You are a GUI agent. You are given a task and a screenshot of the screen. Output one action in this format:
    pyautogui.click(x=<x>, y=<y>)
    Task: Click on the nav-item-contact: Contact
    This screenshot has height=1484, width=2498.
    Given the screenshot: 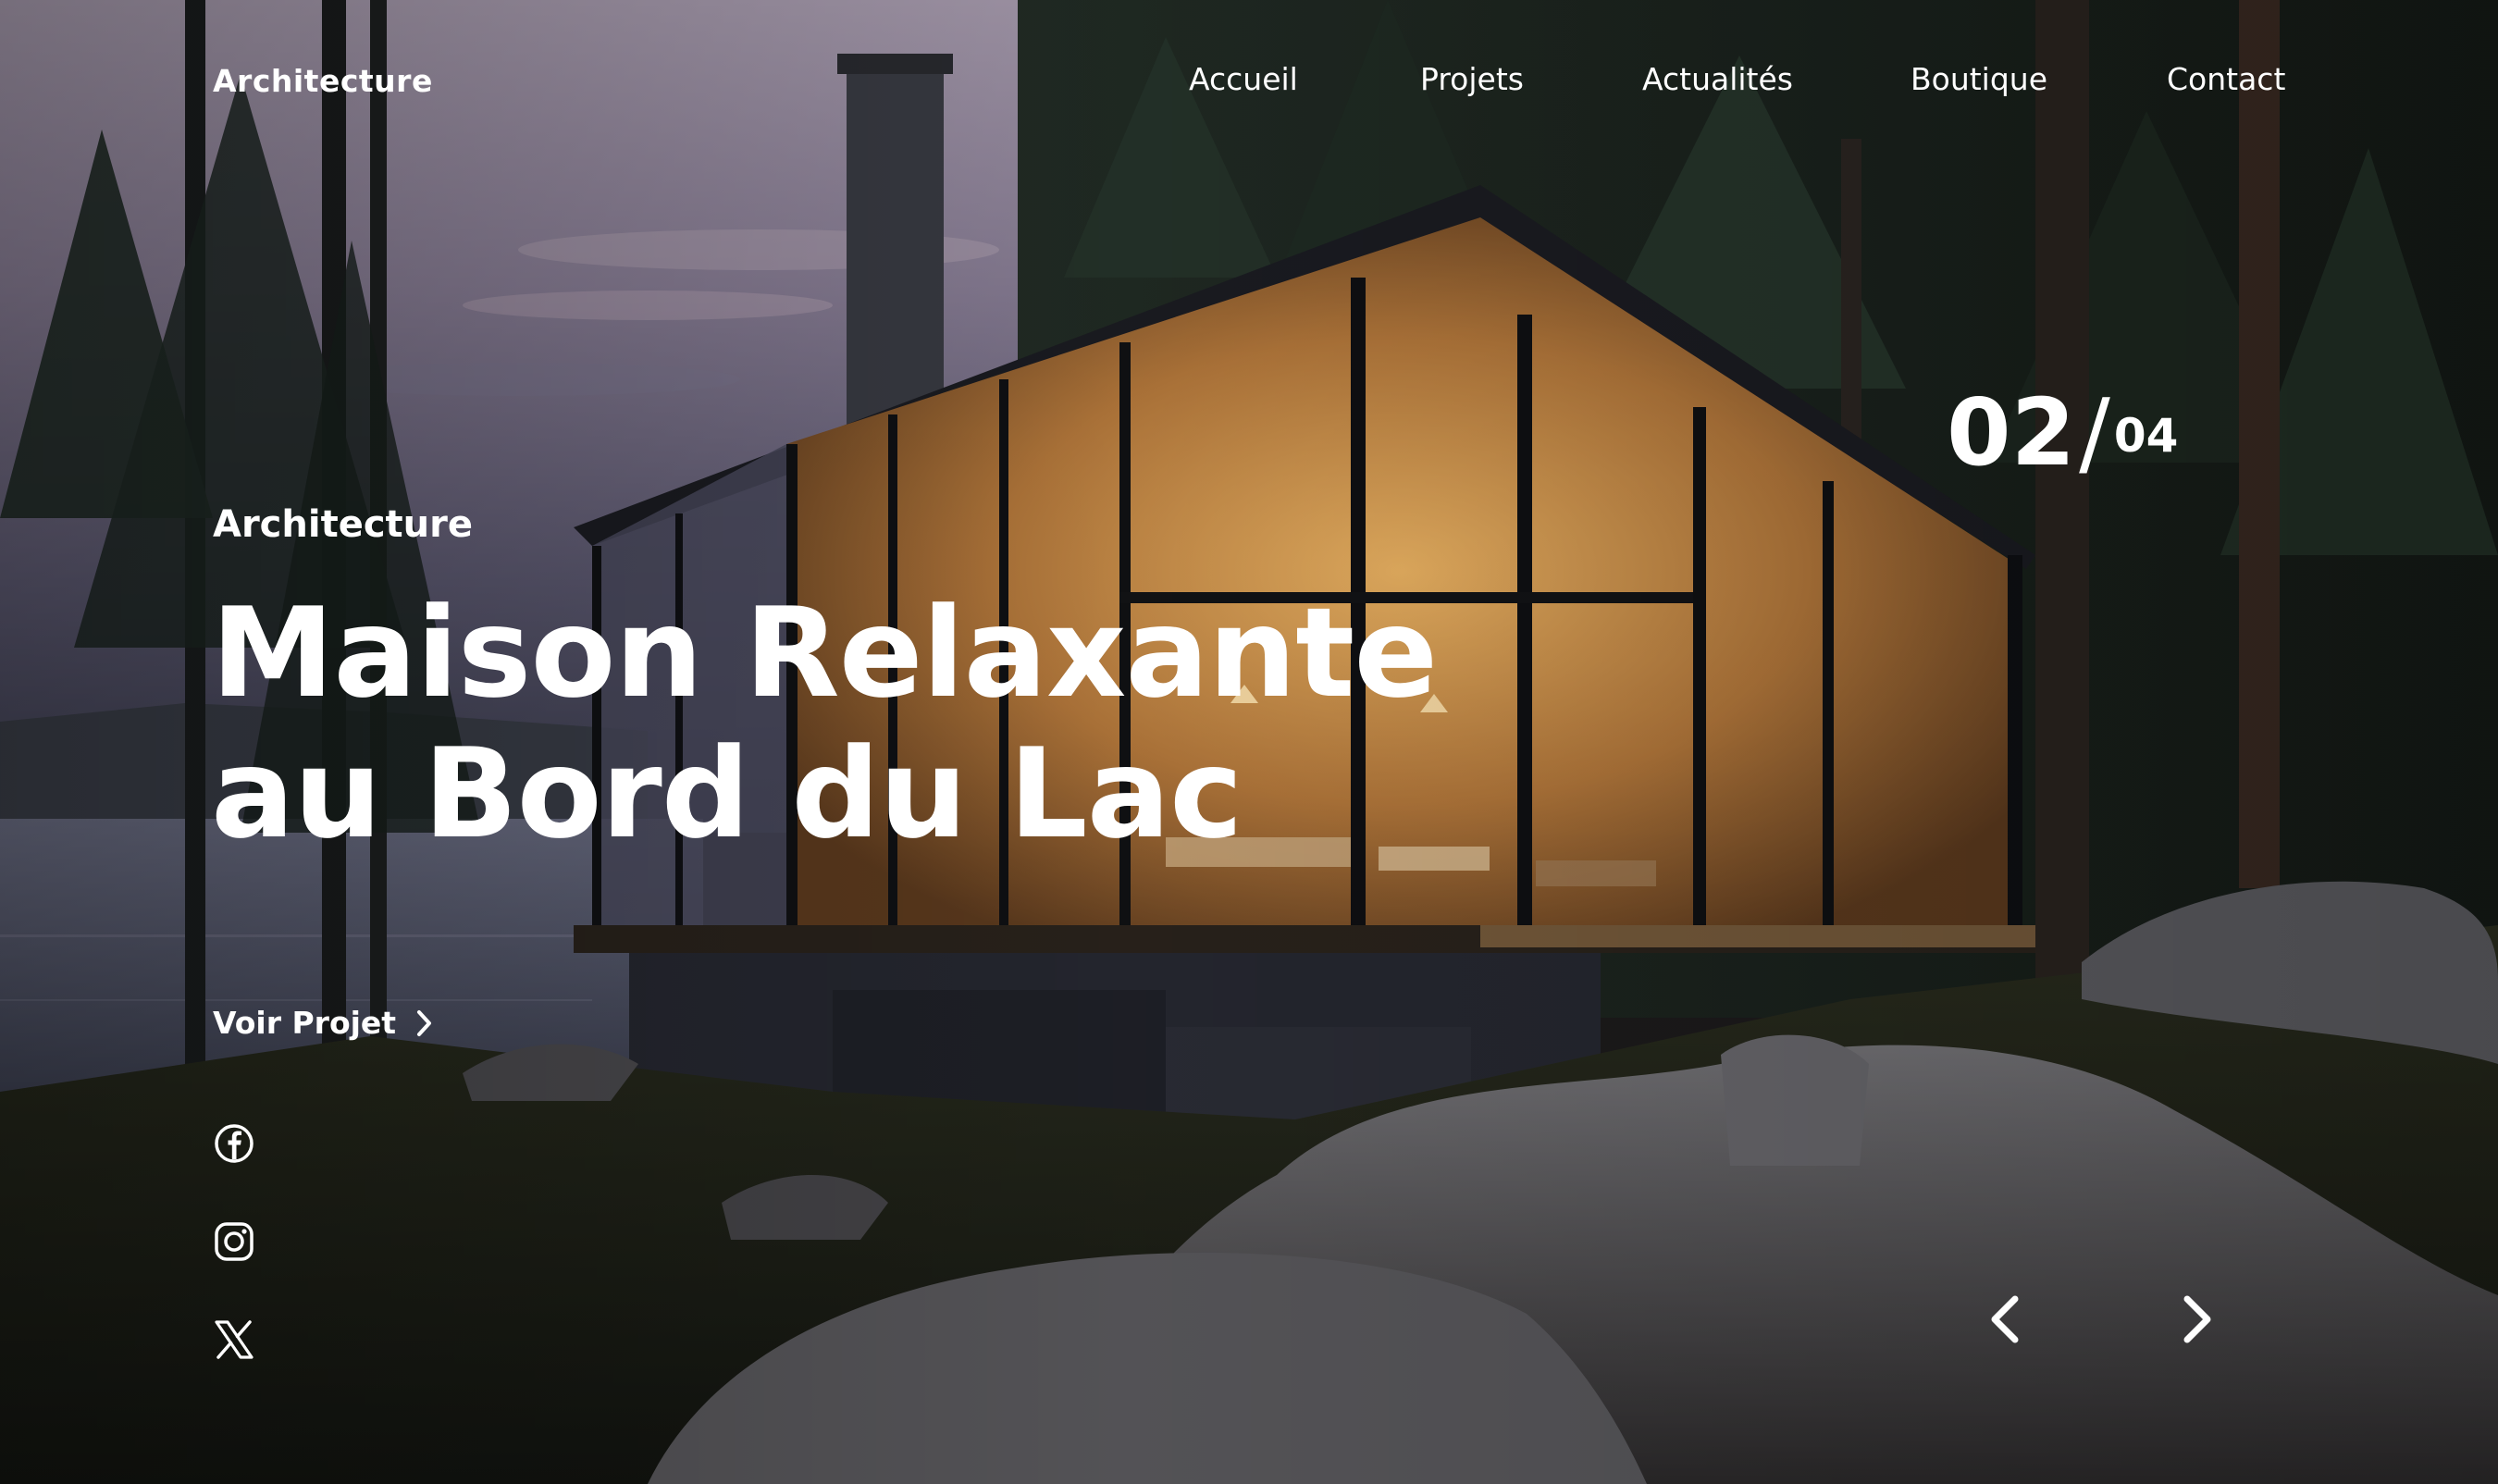 What is the action you would take?
    pyautogui.click(x=2226, y=79)
    